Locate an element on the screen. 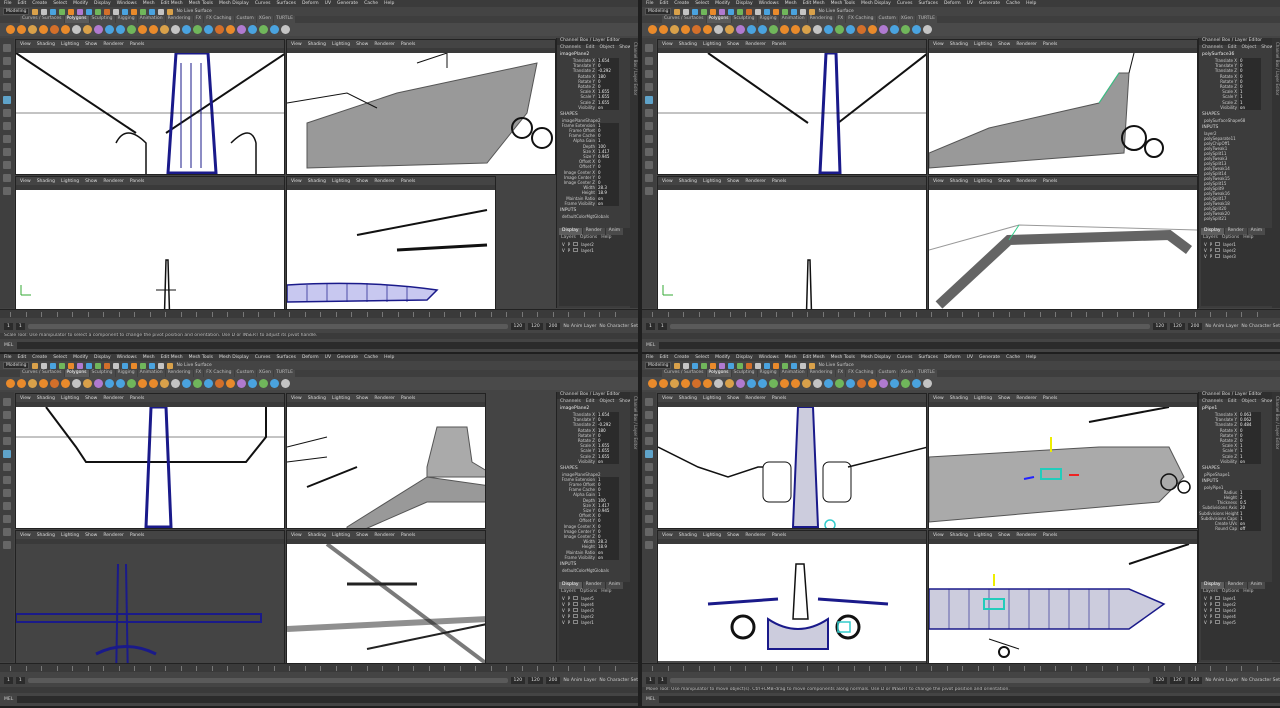  range-slider-bar is located at coordinates (909, 680).